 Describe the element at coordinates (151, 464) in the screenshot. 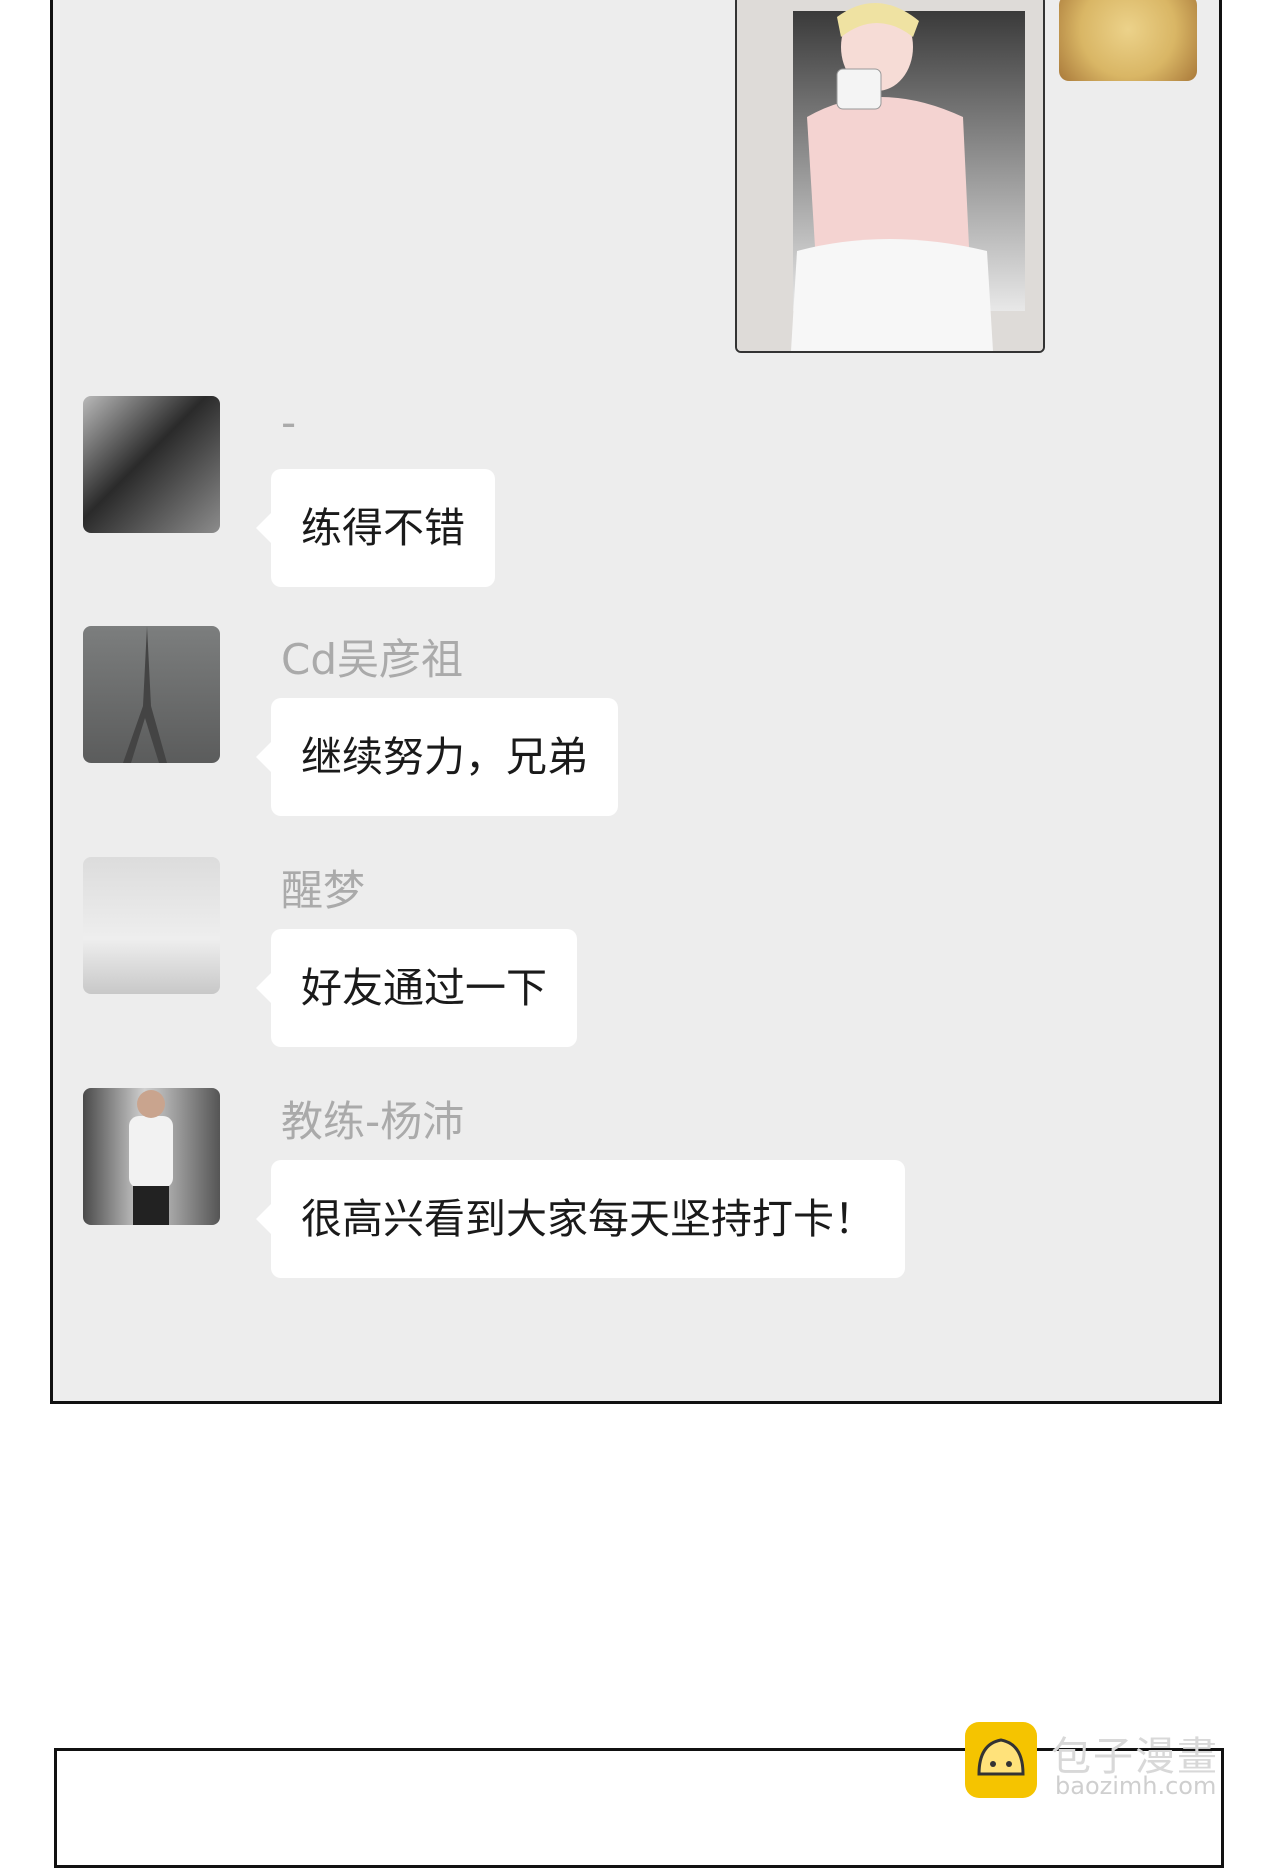

I see `sender-avatar-camera` at that location.